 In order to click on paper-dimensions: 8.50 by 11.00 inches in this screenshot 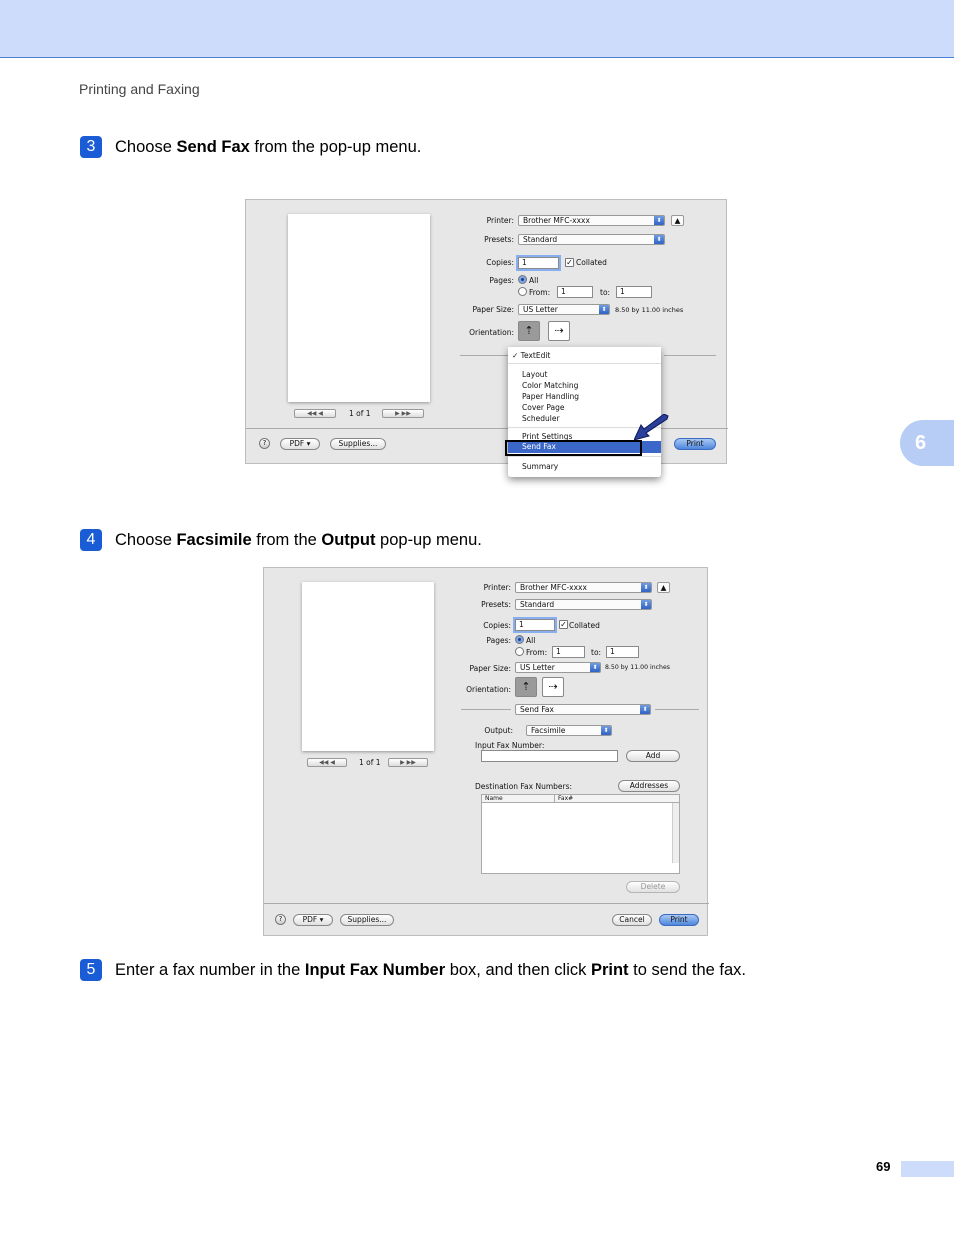, I will do `click(649, 310)`.